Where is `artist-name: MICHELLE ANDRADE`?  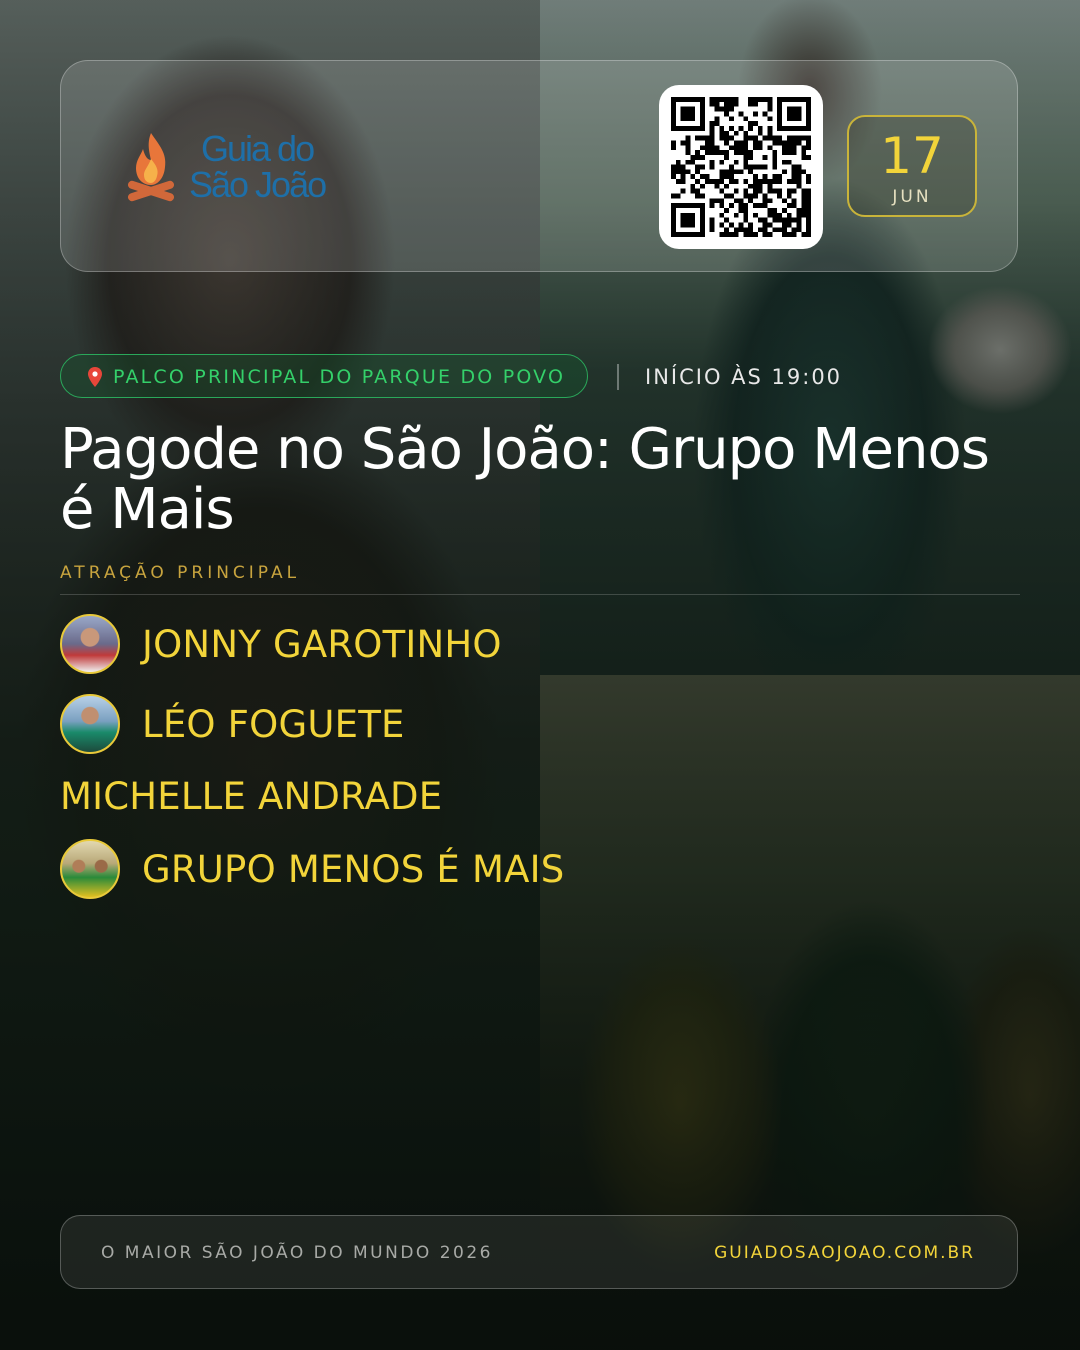 artist-name: MICHELLE ANDRADE is located at coordinates (251, 796).